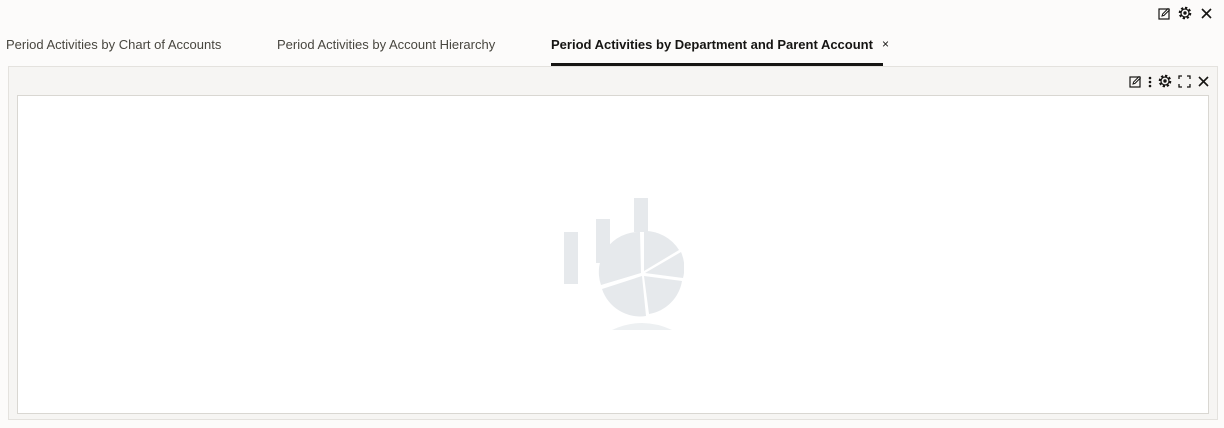 This screenshot has width=1224, height=428. I want to click on chart-placeholder-icon, so click(619, 268).